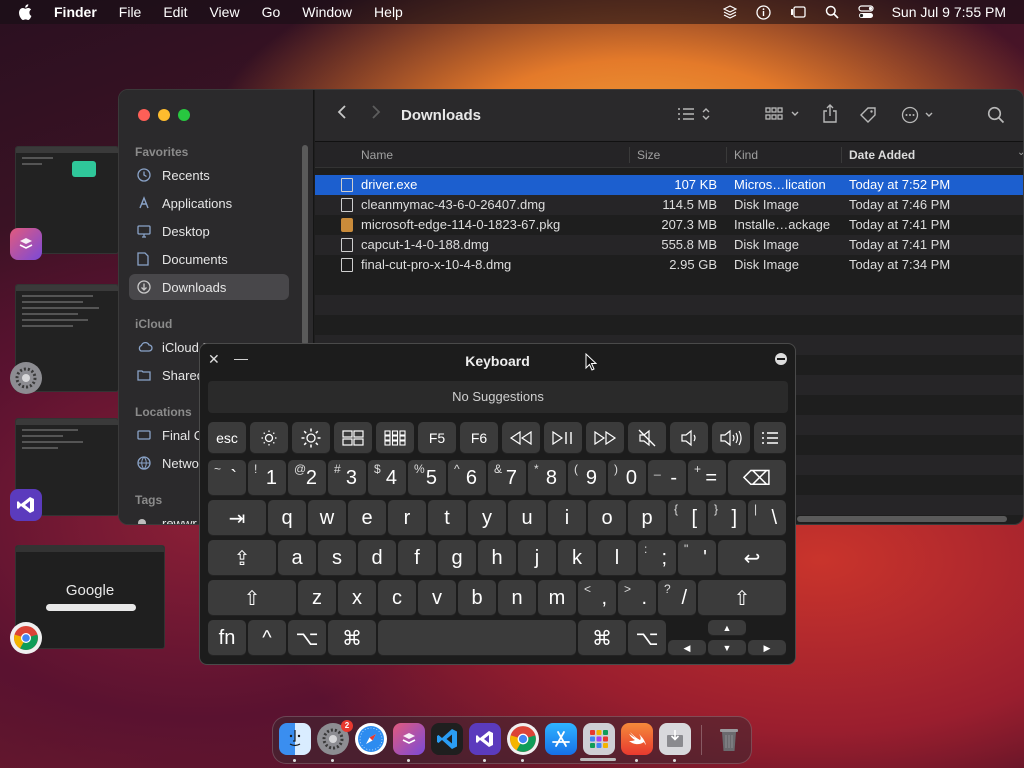 Image resolution: width=1024 pixels, height=768 pixels. Describe the element at coordinates (563, 438) in the screenshot. I see `key-play-pause` at that location.